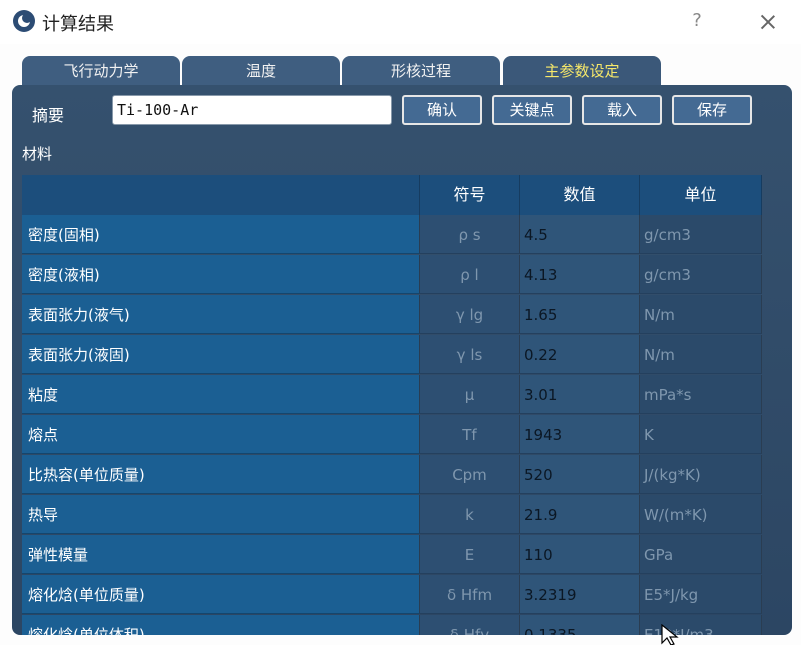 The height and width of the screenshot is (645, 801). I want to click on table-header: 符号 数值 单位, so click(392, 195).